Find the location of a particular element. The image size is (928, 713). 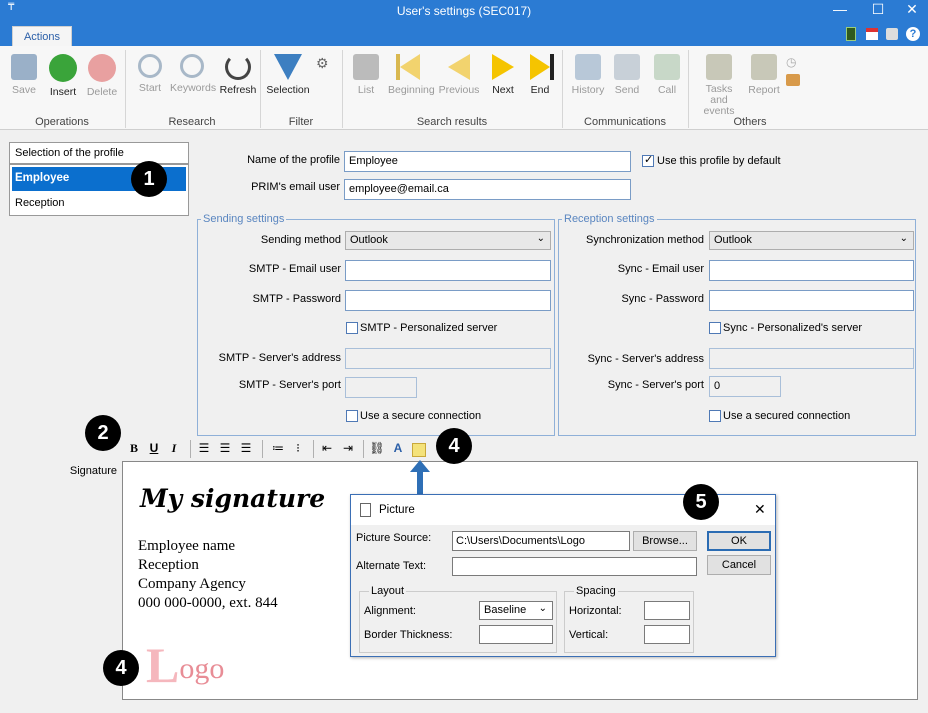

maximize-button: ☐ is located at coordinates (878, 9).